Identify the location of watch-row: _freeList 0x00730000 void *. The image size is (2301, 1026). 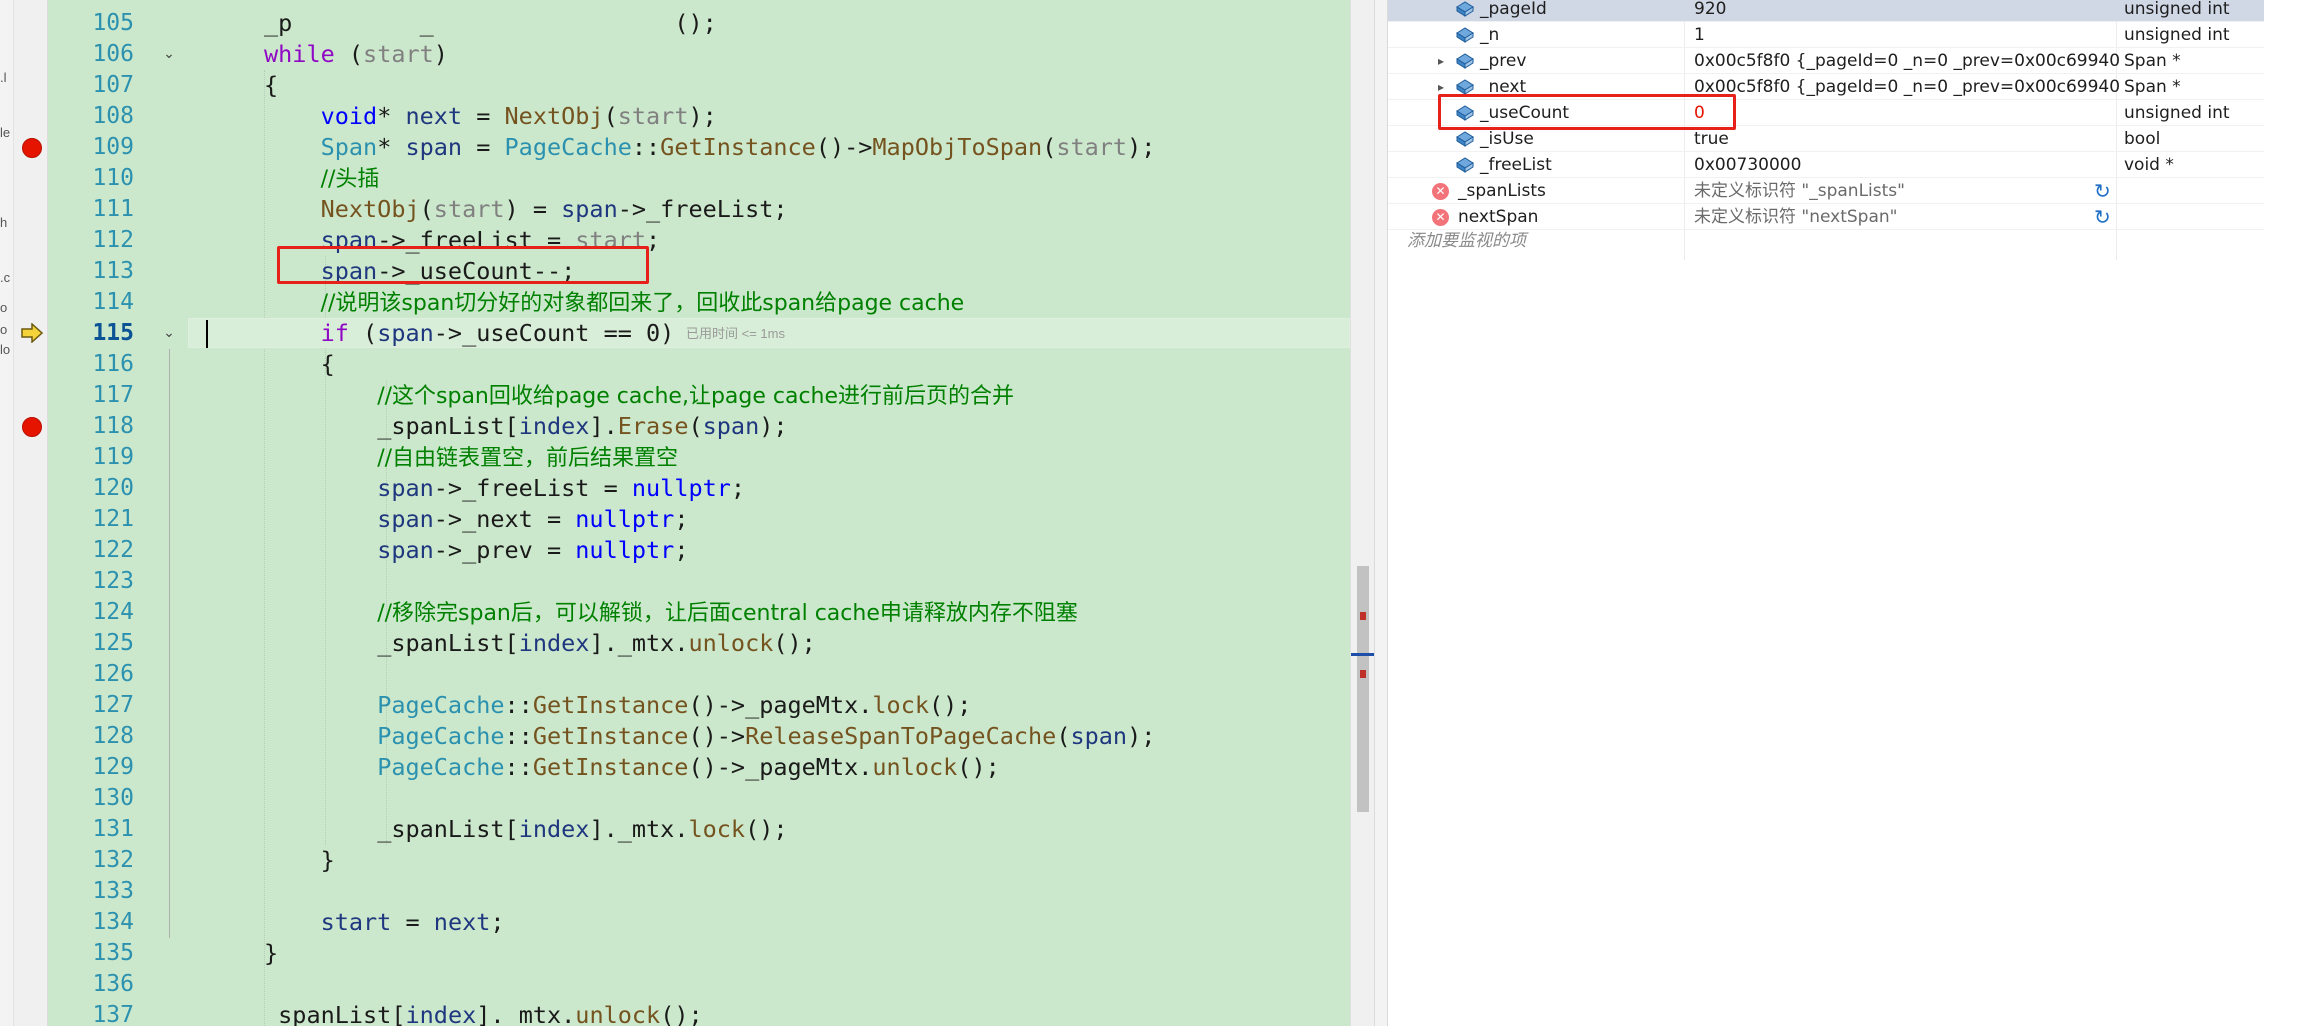
(1826, 165).